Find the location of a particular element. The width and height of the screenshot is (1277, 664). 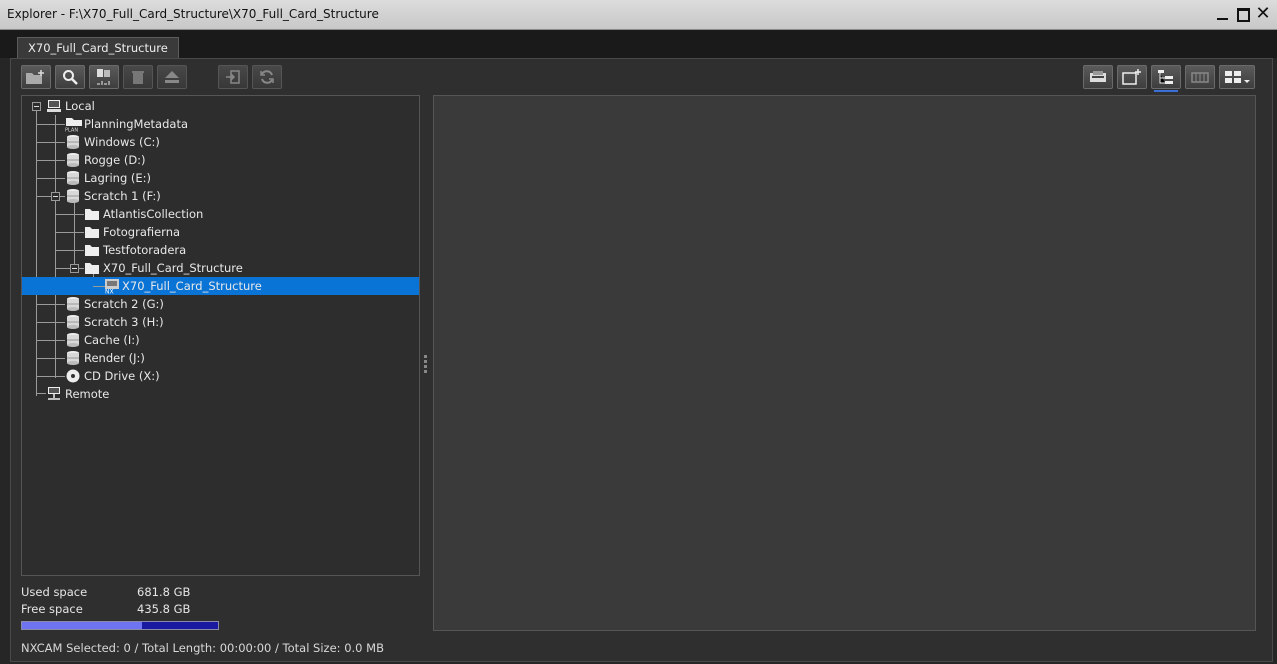

new-window-button is located at coordinates (1132, 77).